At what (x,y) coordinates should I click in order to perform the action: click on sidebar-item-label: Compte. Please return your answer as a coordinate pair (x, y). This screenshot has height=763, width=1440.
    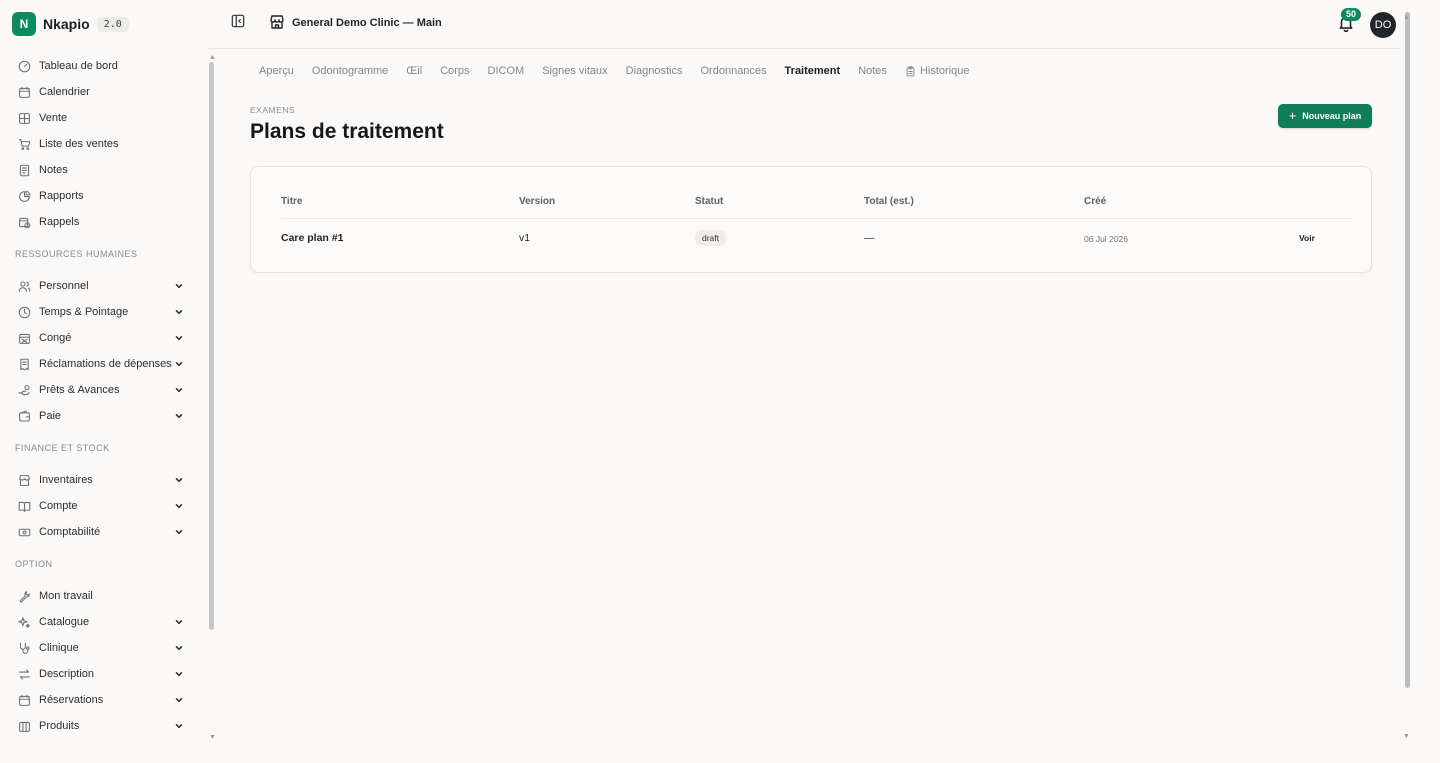
    Looking at the image, I should click on (58, 506).